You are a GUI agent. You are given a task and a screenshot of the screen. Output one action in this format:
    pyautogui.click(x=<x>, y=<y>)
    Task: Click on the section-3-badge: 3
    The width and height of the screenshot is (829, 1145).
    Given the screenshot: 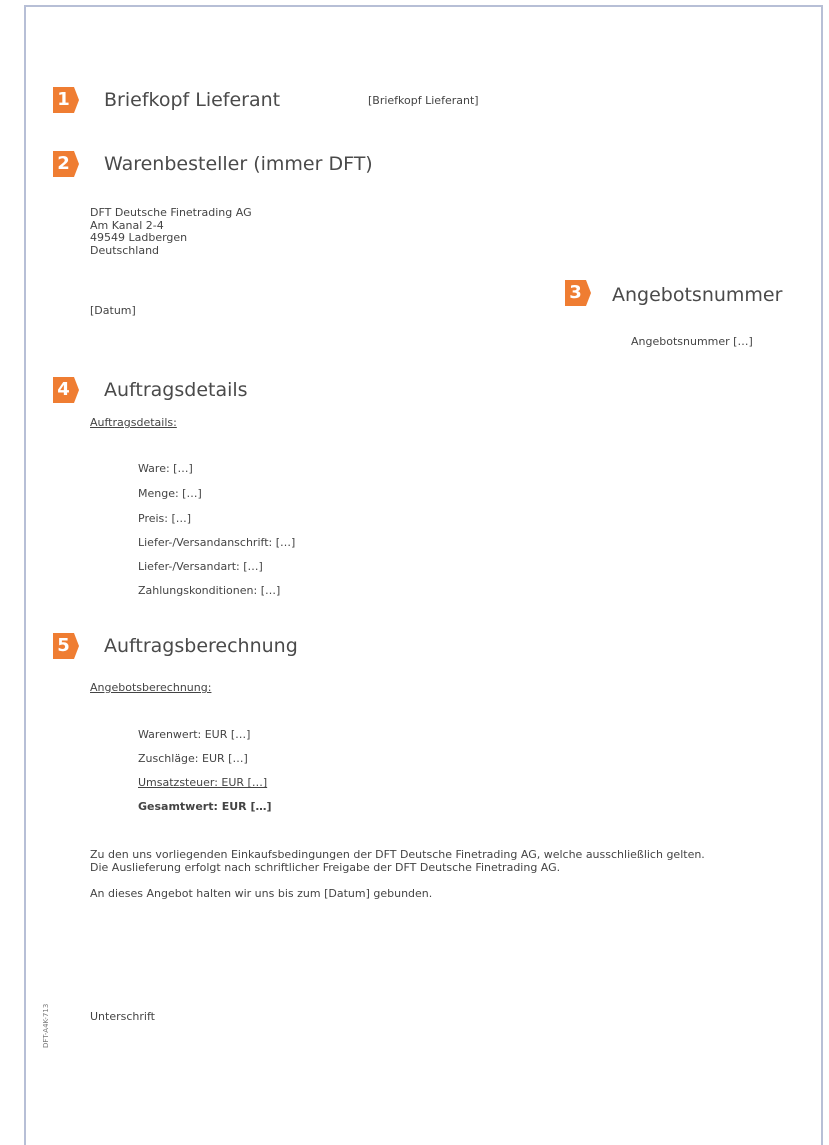 What is the action you would take?
    pyautogui.click(x=578, y=293)
    